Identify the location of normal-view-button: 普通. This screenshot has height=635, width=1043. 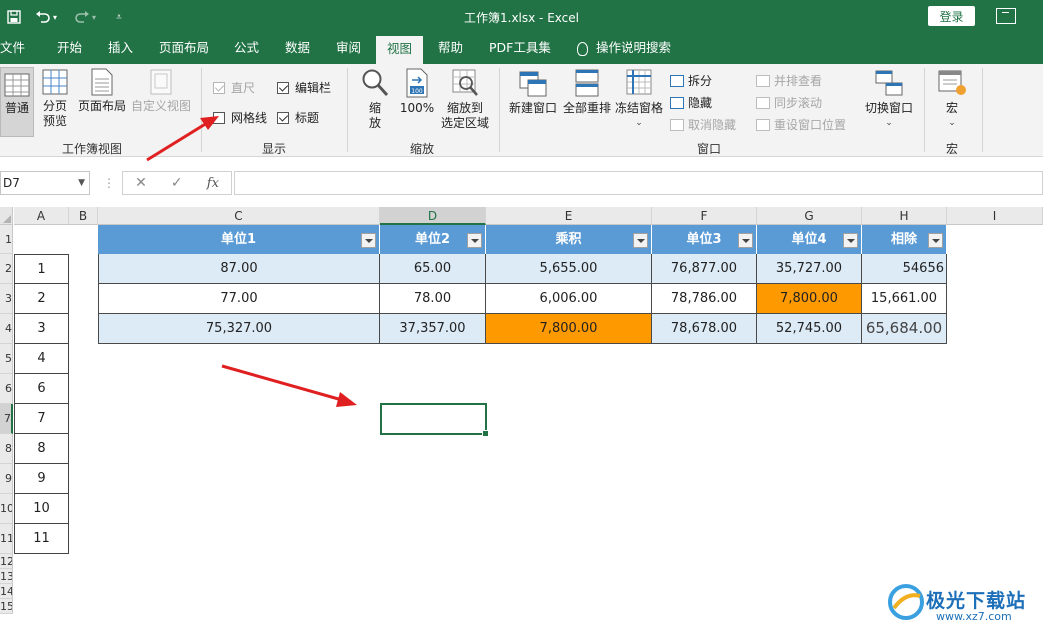
(17, 102).